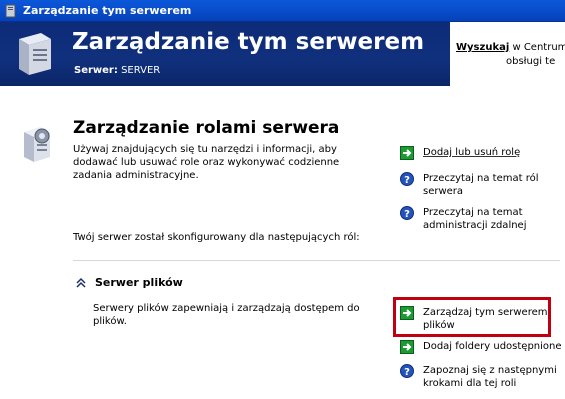 The height and width of the screenshot is (399, 565). Describe the element at coordinates (248, 42) in the screenshot. I see `page-title: Zarządzanie tym serwerem` at that location.